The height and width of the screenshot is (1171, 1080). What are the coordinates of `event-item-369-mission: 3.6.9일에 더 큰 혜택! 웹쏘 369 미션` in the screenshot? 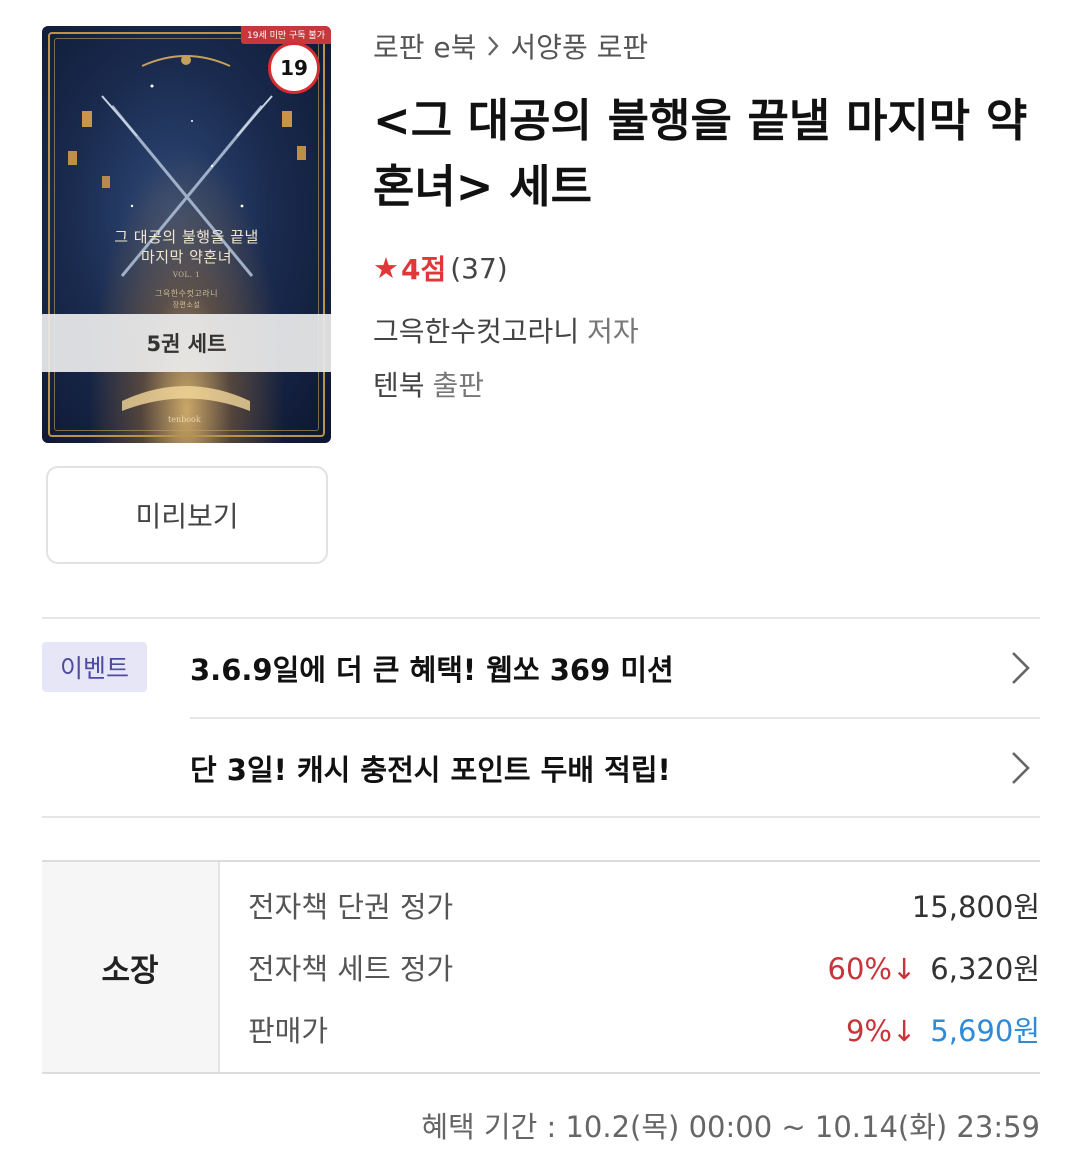 It's located at (615, 668).